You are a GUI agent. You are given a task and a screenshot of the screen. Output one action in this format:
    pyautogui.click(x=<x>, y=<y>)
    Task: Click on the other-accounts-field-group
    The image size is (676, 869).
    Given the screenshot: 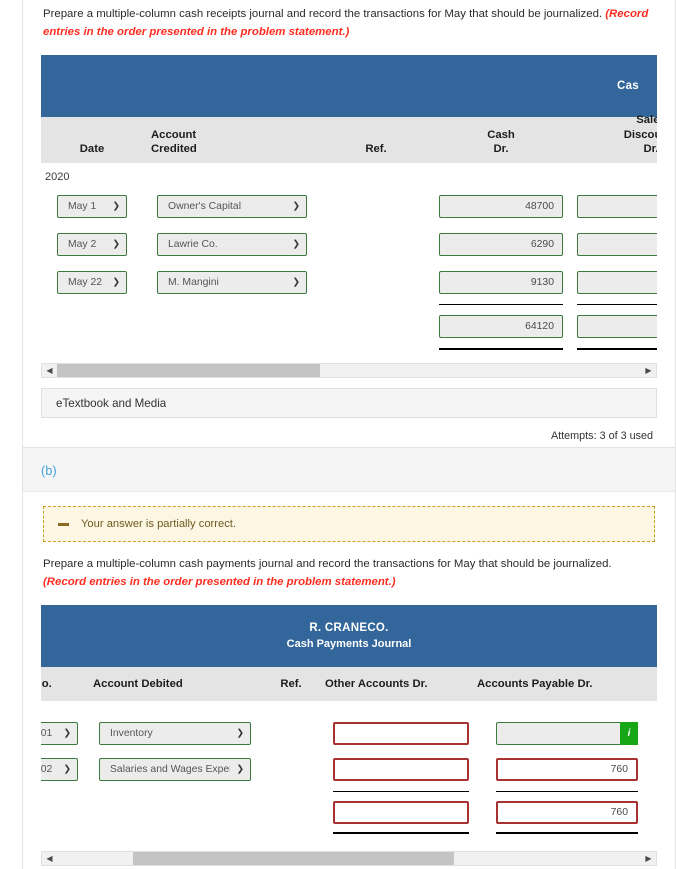 What is the action you would take?
    pyautogui.click(x=401, y=769)
    